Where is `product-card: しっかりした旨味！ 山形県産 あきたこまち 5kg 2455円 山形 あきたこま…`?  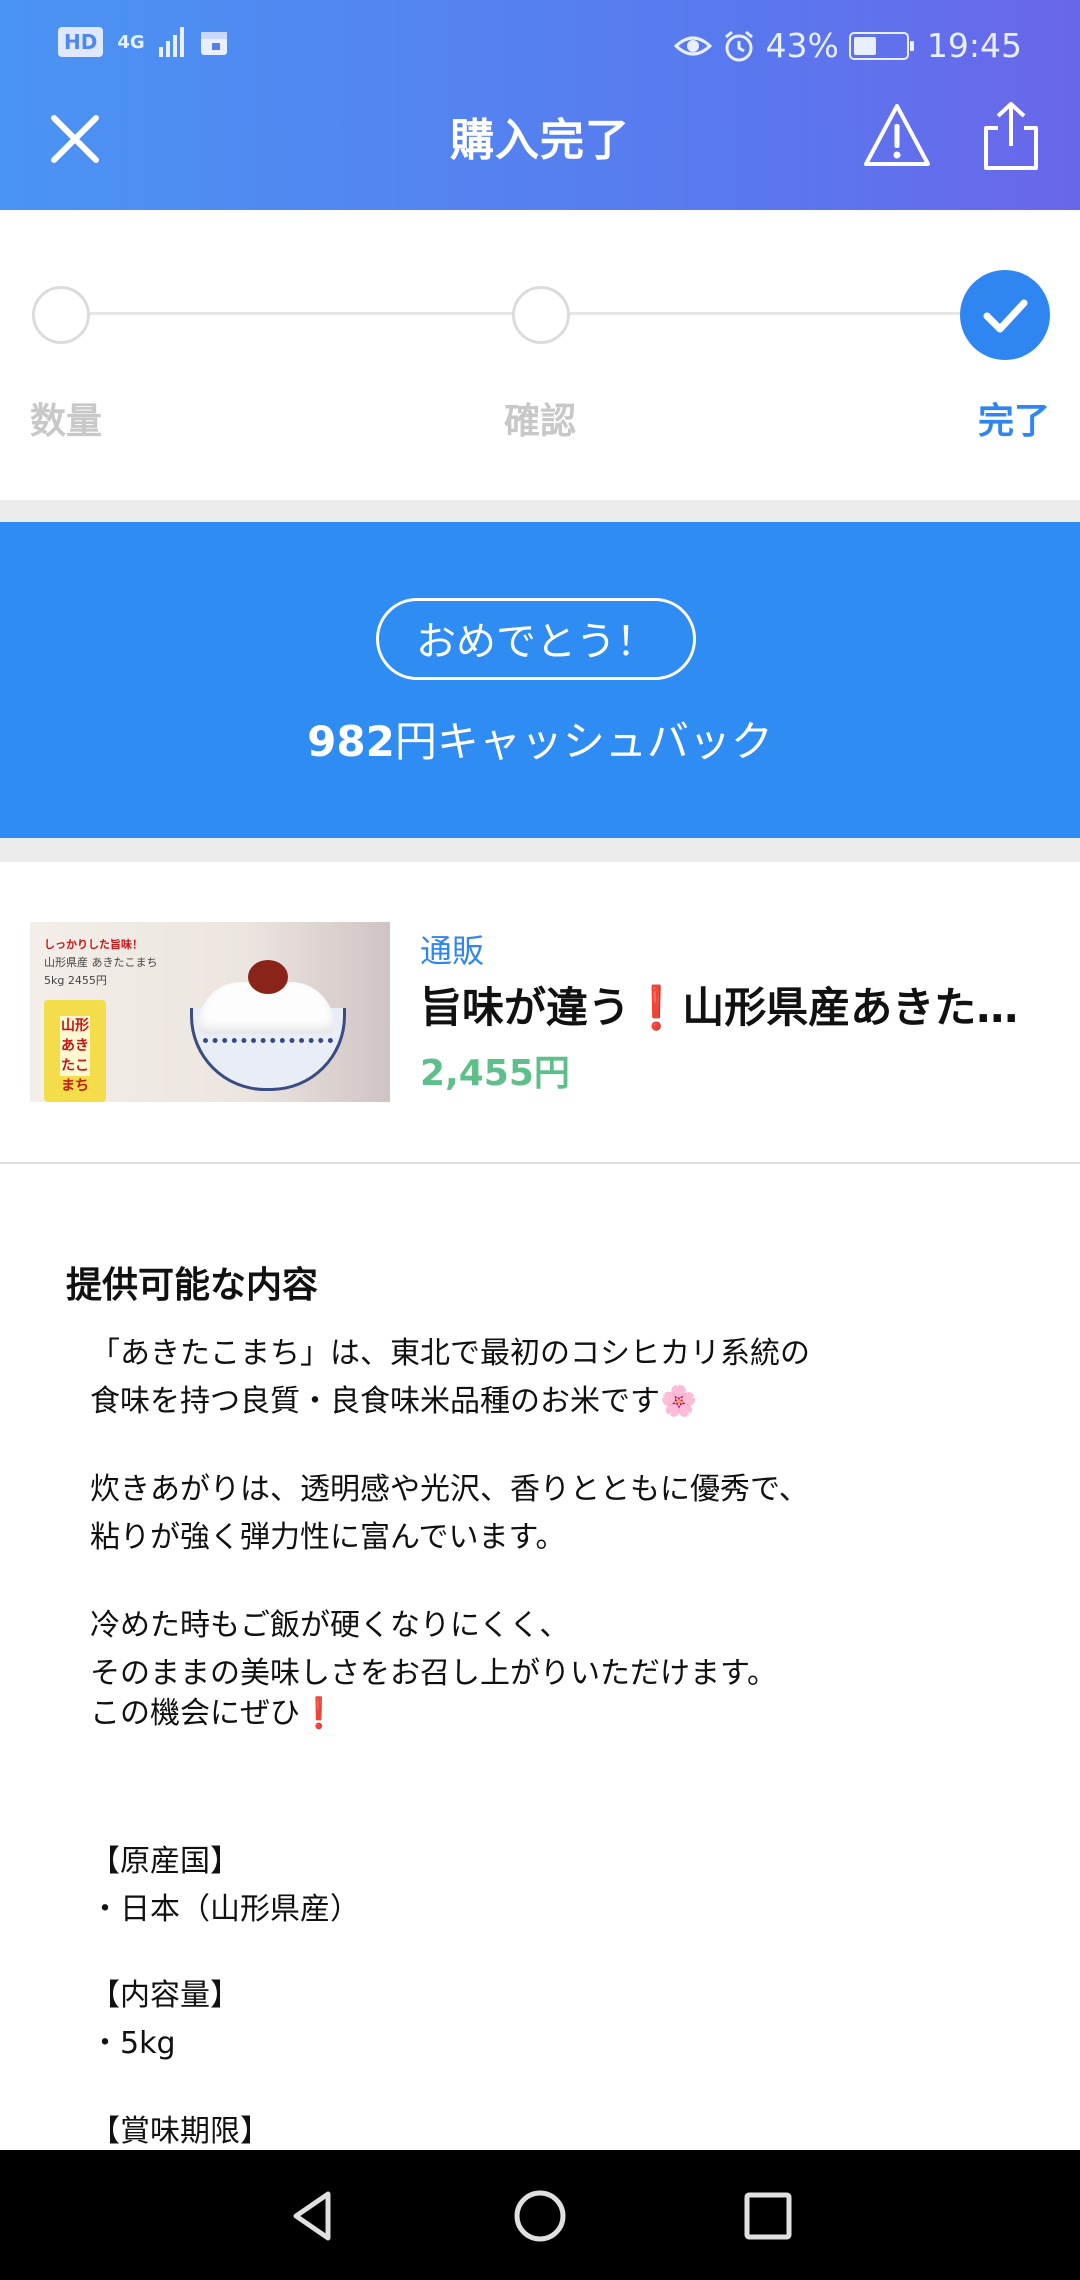 product-card: しっかりした旨味！ 山形県産 あきたこまち 5kg 2455円 山形 あきたこま… is located at coordinates (540, 1013).